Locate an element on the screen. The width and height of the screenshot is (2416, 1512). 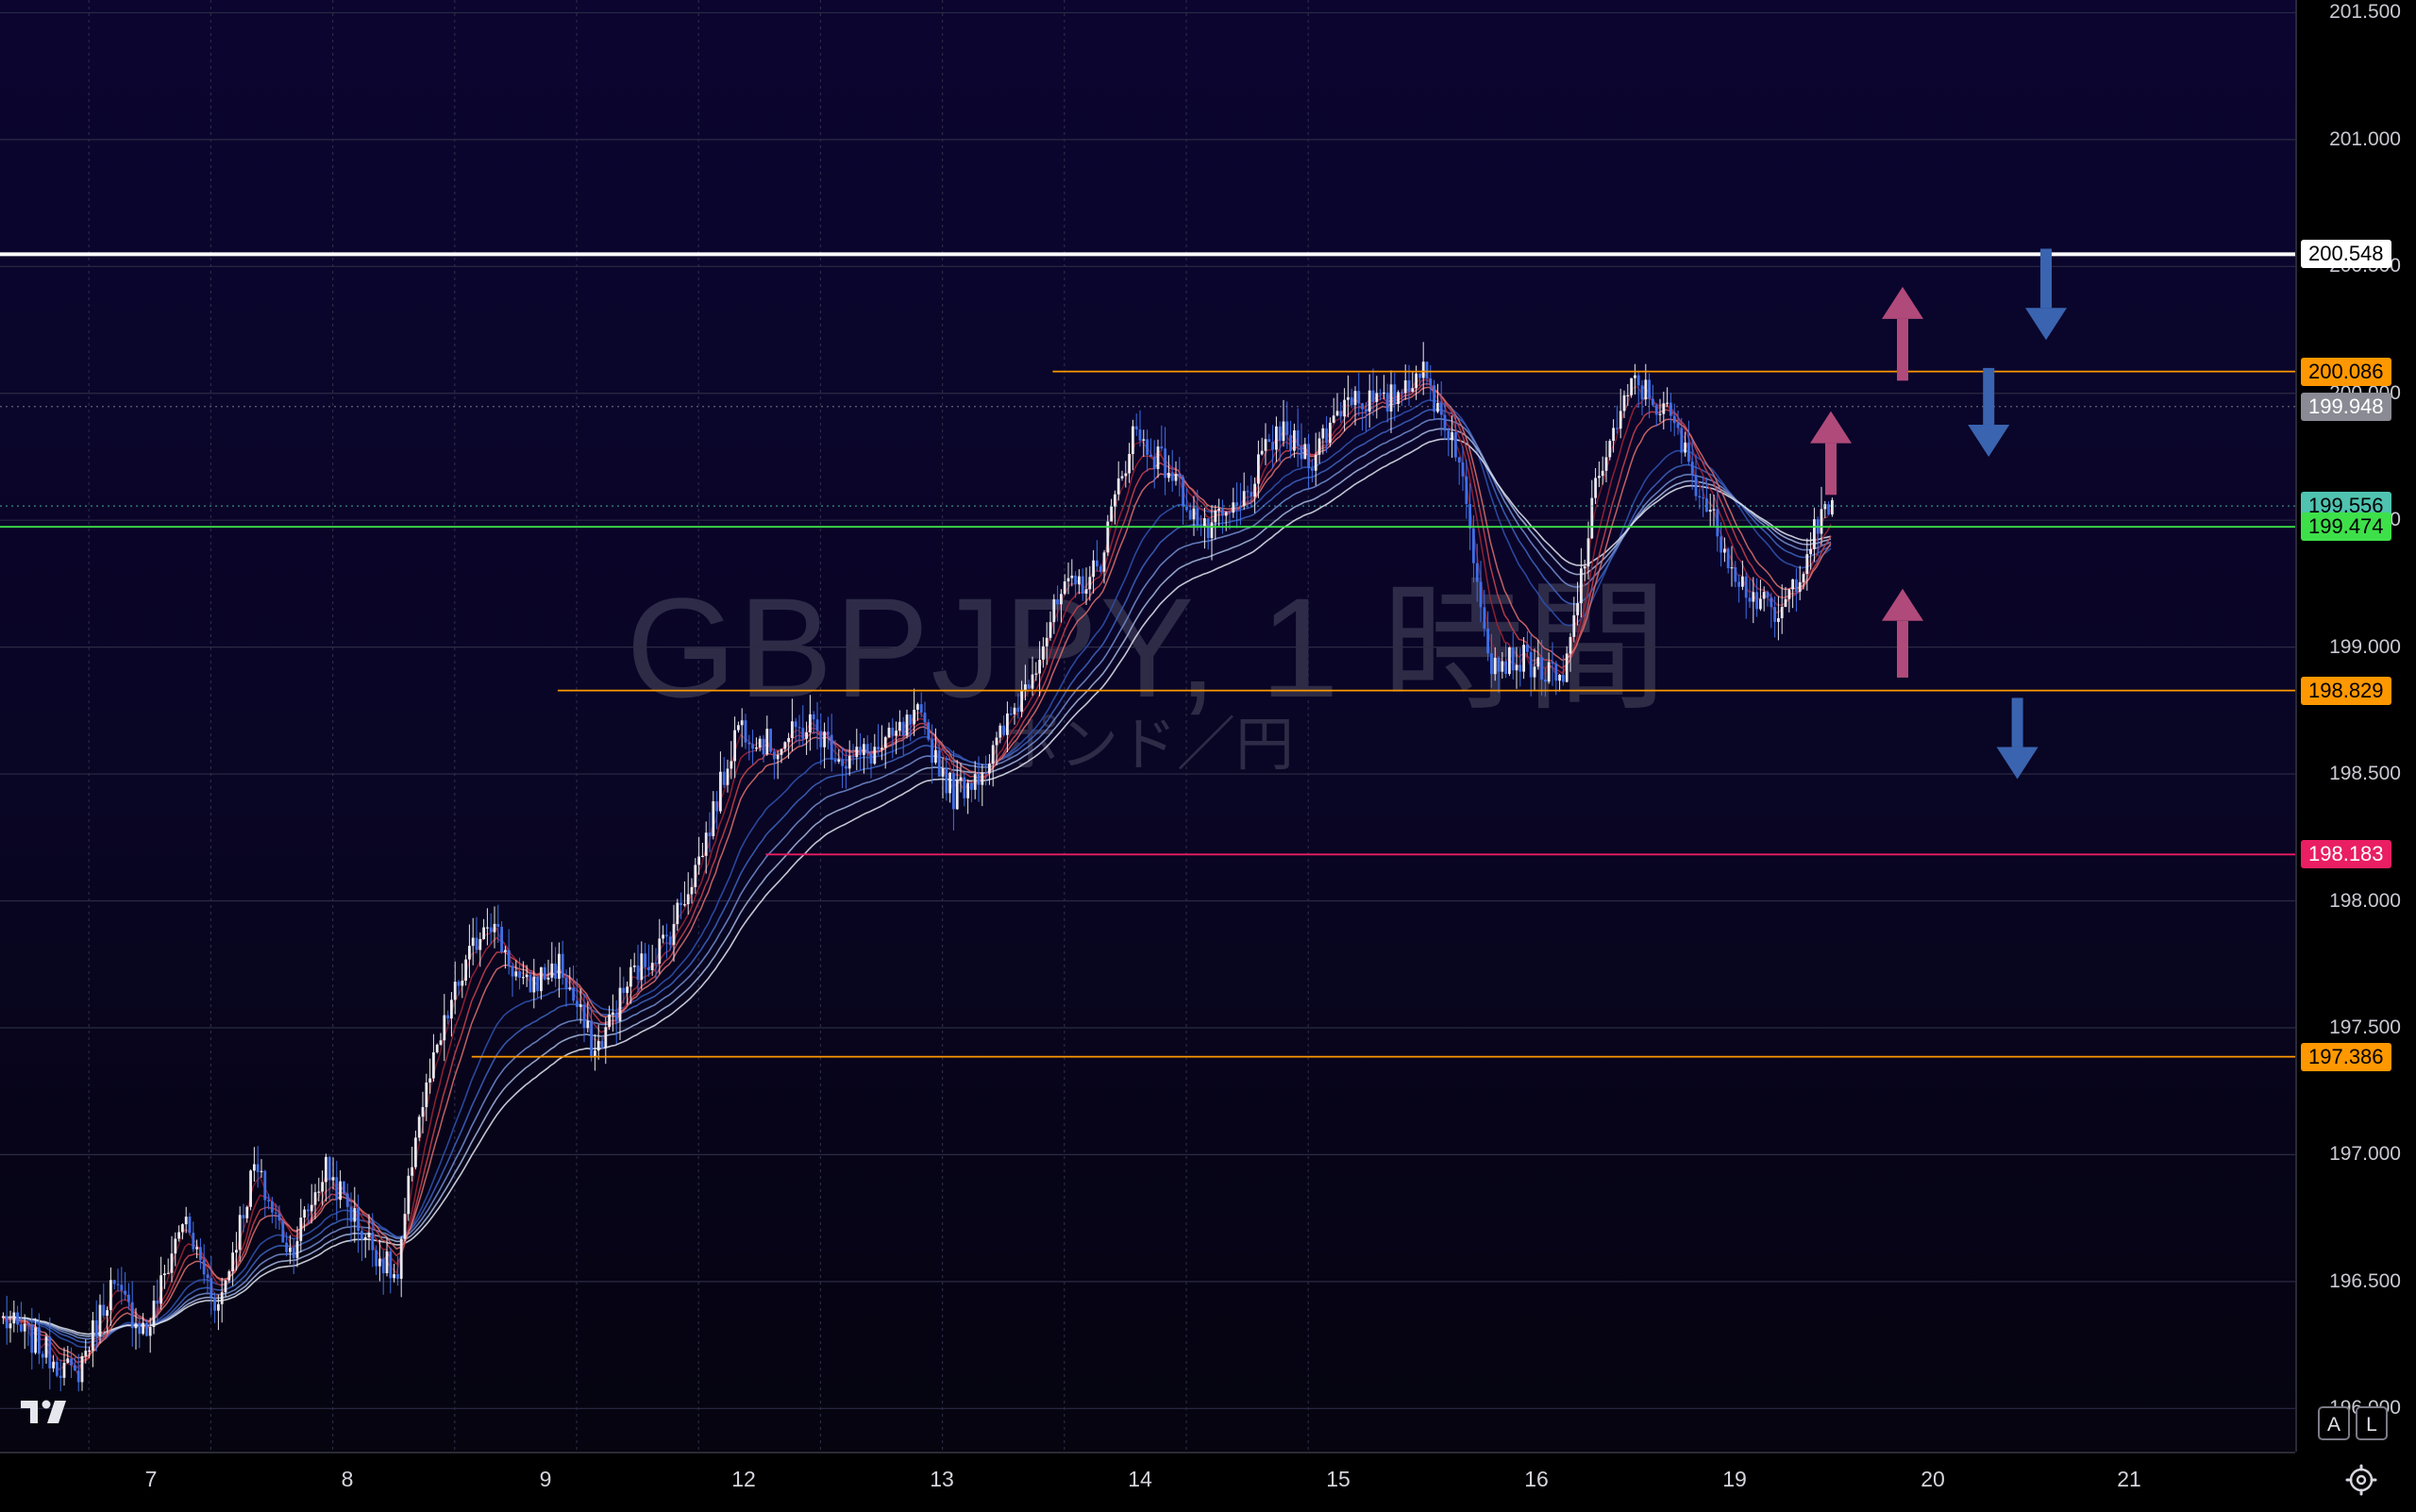
time-axis: 7 8 9 12 13 14 15 16 19 20 21 is located at coordinates (1147, 1482).